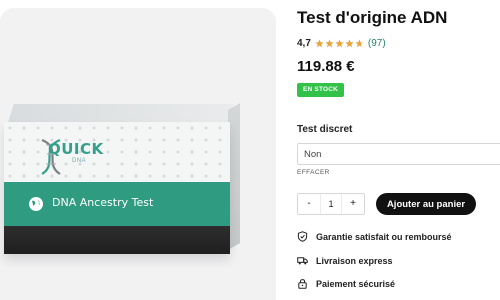 The image size is (500, 300). What do you see at coordinates (79, 161) in the screenshot?
I see `brand-sub: DNA` at bounding box center [79, 161].